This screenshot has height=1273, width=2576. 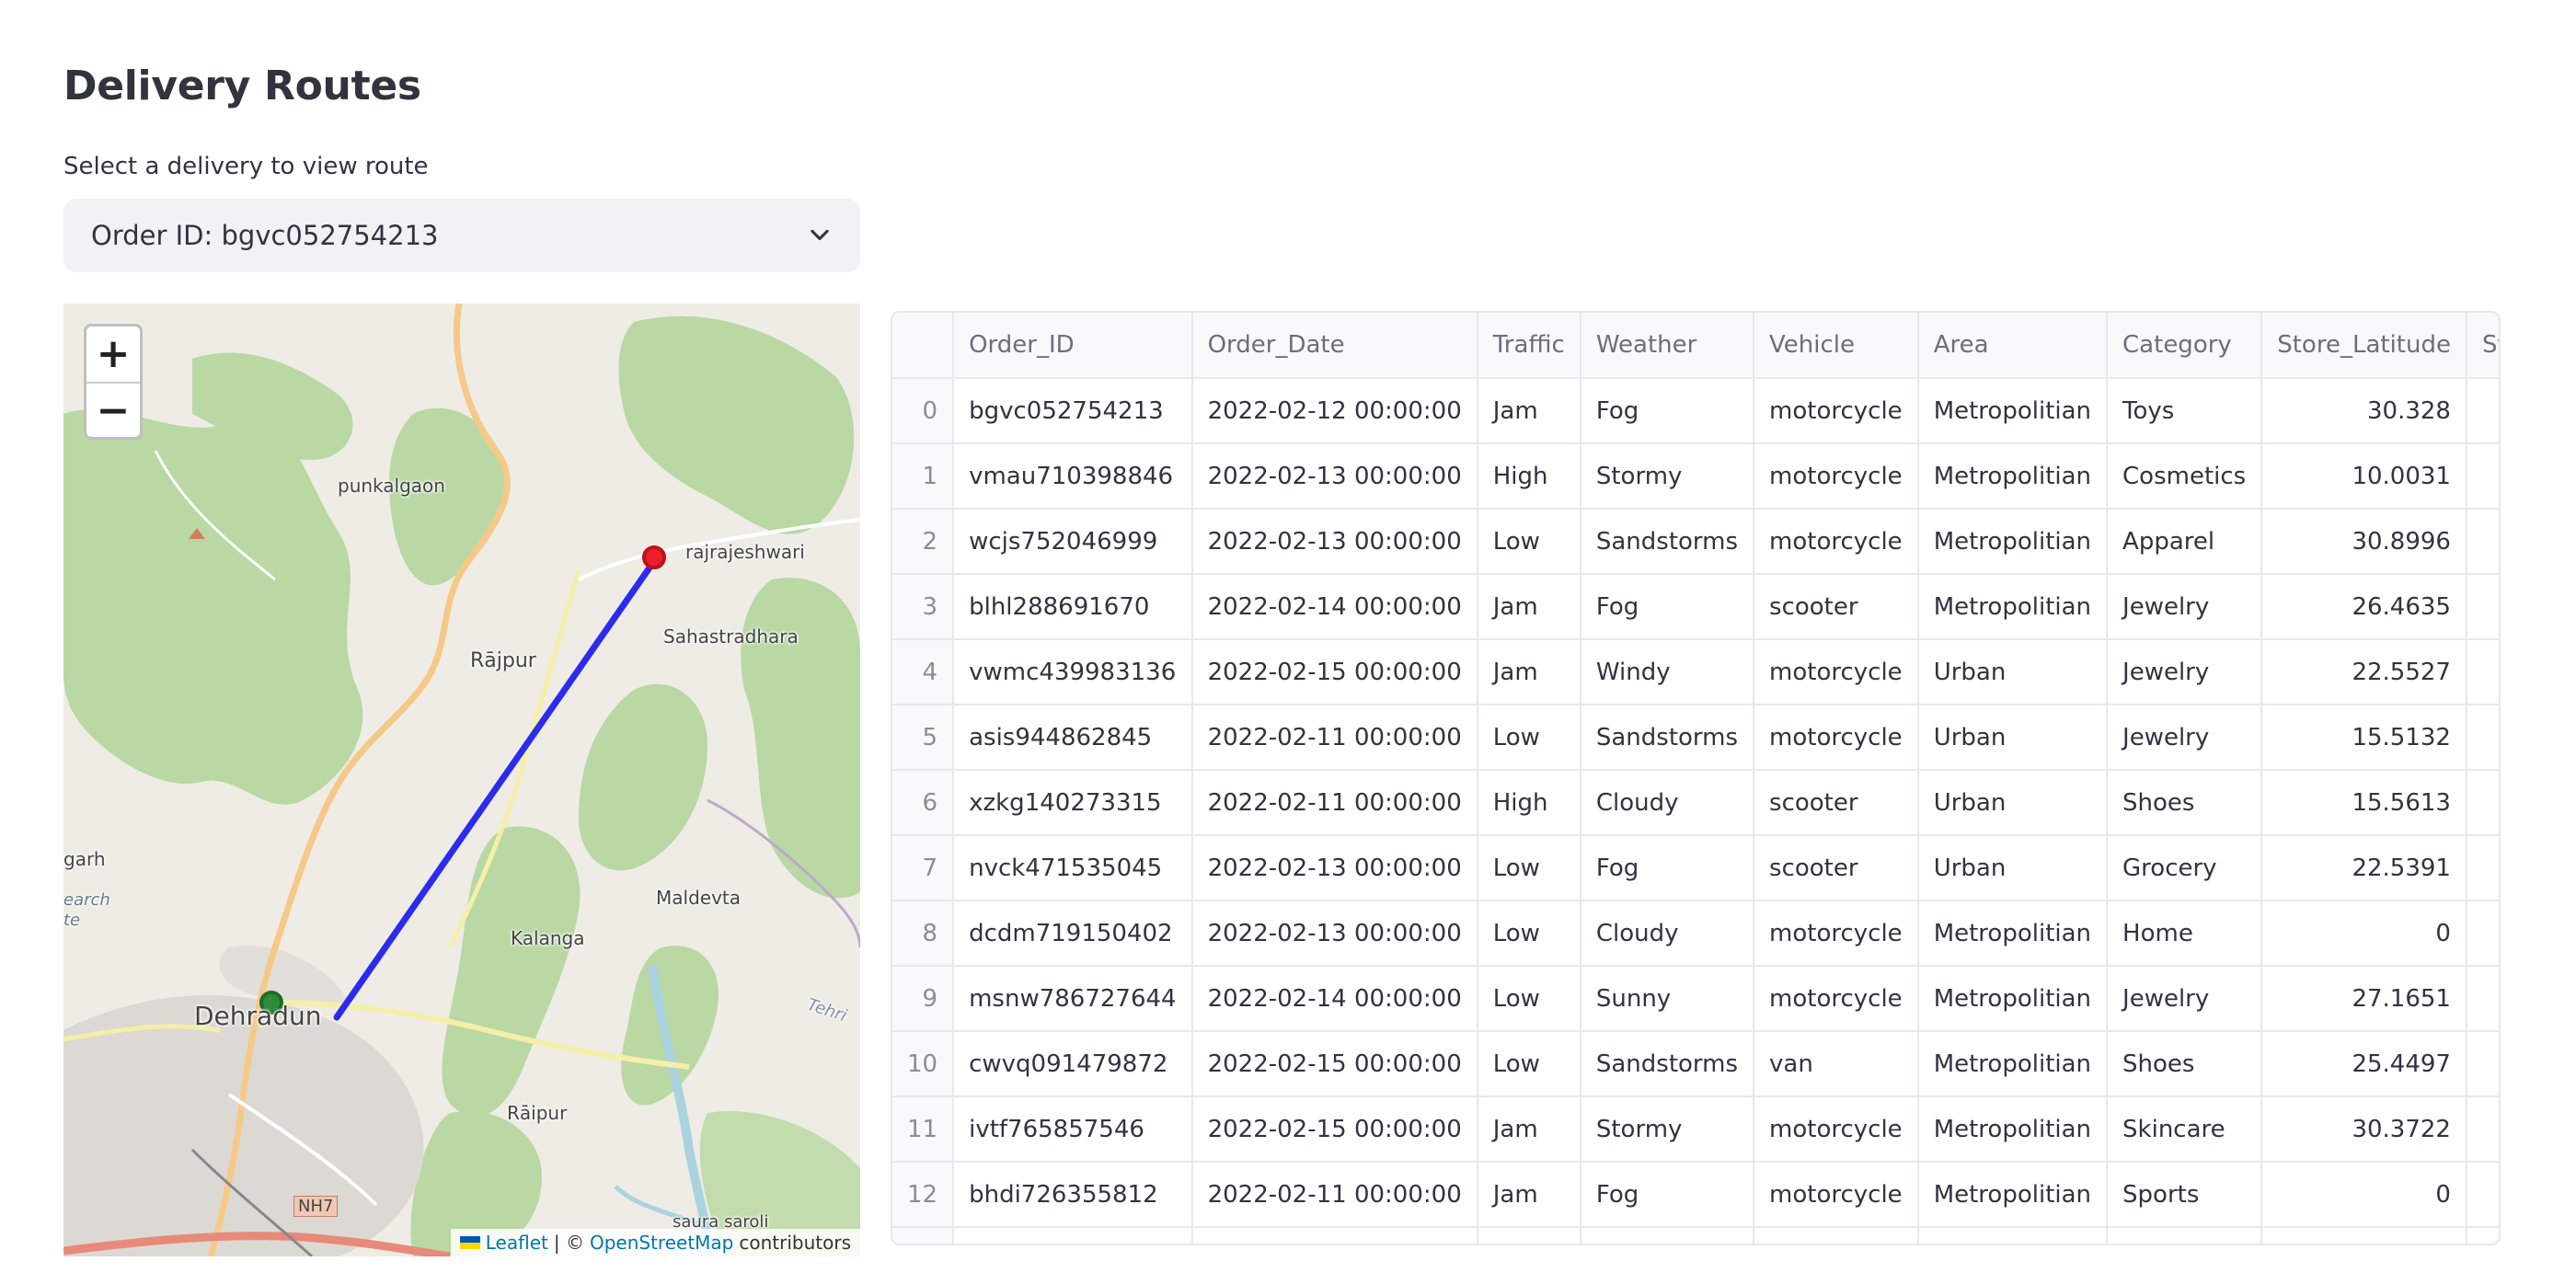 What do you see at coordinates (2013, 346) in the screenshot?
I see `column-header: Area` at bounding box center [2013, 346].